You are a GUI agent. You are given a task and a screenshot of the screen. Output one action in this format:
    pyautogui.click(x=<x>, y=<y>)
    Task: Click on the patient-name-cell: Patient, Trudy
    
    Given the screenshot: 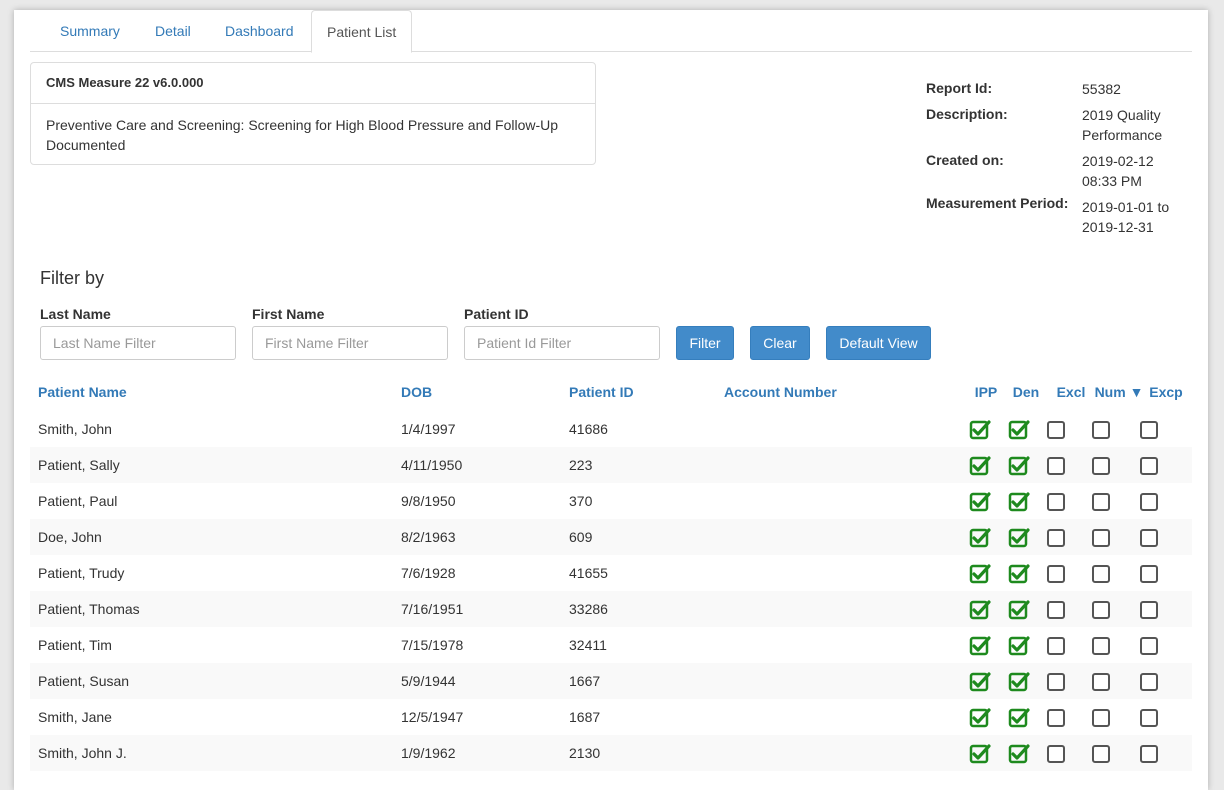 What is the action you would take?
    pyautogui.click(x=81, y=573)
    